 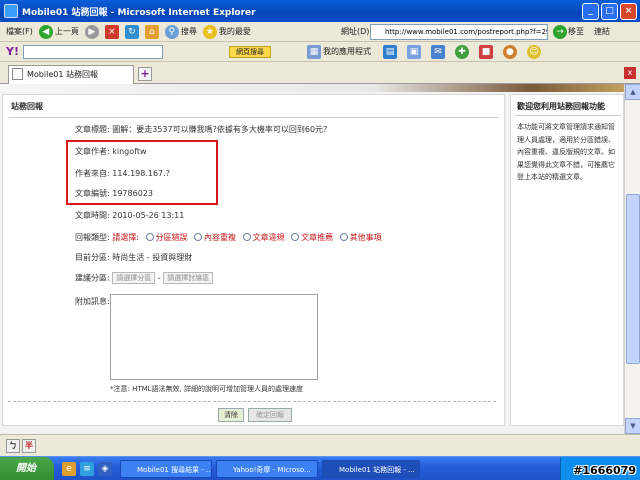 I want to click on author-value: kingoftw, so click(x=129, y=151).